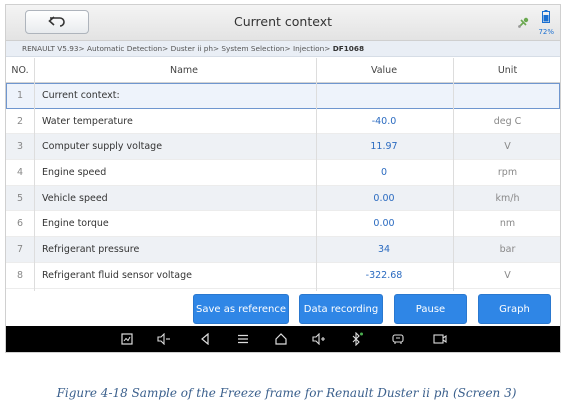  What do you see at coordinates (20, 198) in the screenshot?
I see `row-number: 5` at bounding box center [20, 198].